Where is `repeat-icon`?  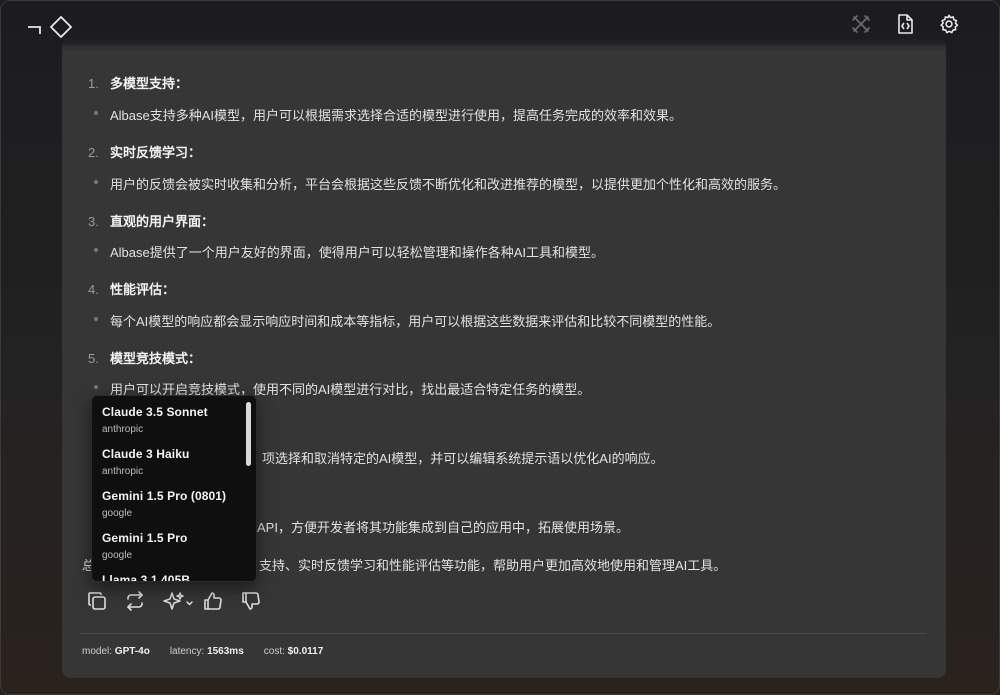 repeat-icon is located at coordinates (135, 601).